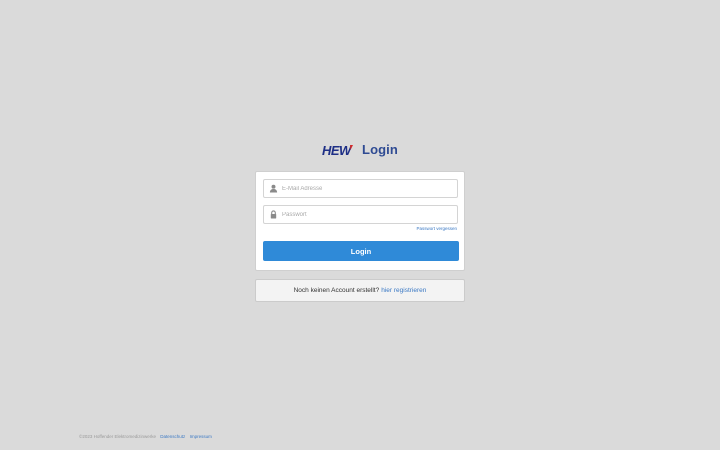 Image resolution: width=720 pixels, height=450 pixels. Describe the element at coordinates (367, 214) in the screenshot. I see `password-input` at that location.